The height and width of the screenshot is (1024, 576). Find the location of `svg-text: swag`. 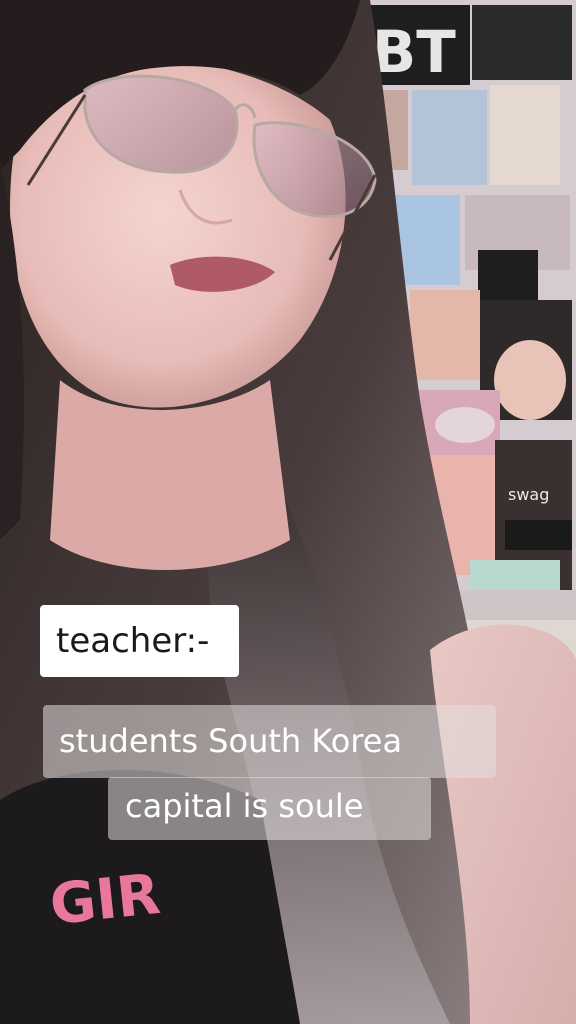

svg-text: swag is located at coordinates (528, 494).